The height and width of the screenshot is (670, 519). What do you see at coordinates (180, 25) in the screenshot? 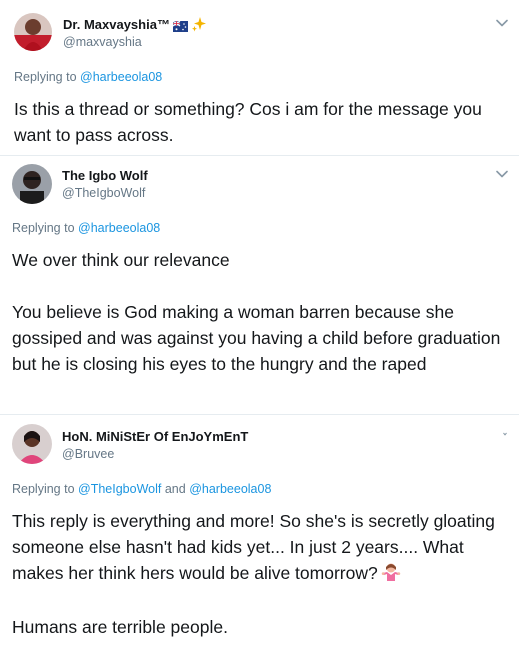
I see `australia-flag-icon` at bounding box center [180, 25].